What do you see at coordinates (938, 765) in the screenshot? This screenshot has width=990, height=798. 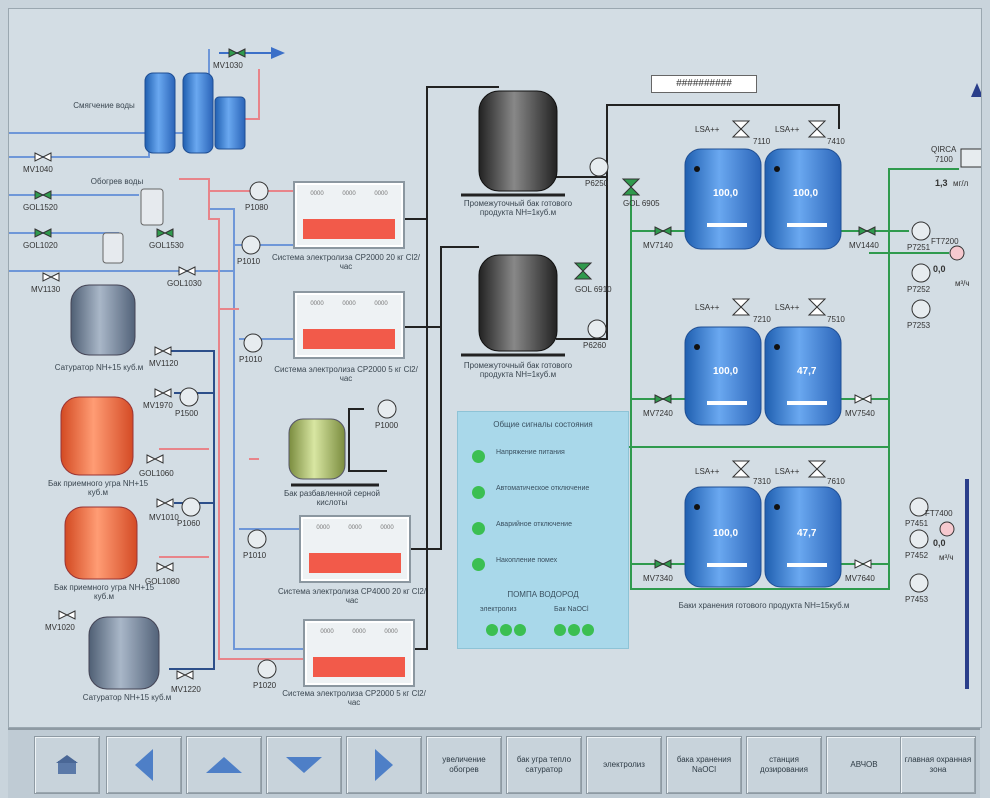 I see `nav-button-main: главная охранная зона` at bounding box center [938, 765].